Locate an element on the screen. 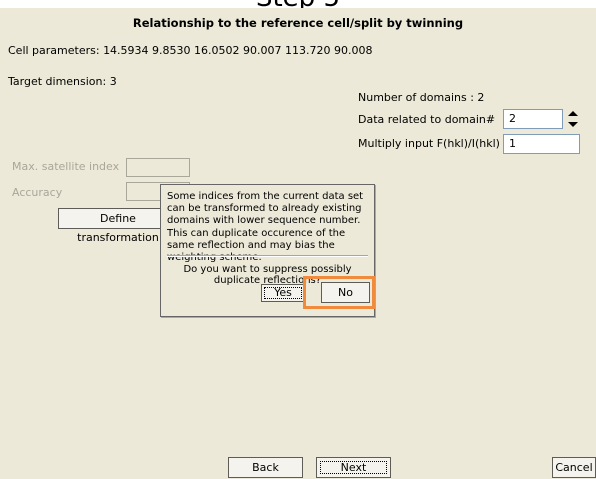  accuracy-label: Accuracy is located at coordinates (37, 192).